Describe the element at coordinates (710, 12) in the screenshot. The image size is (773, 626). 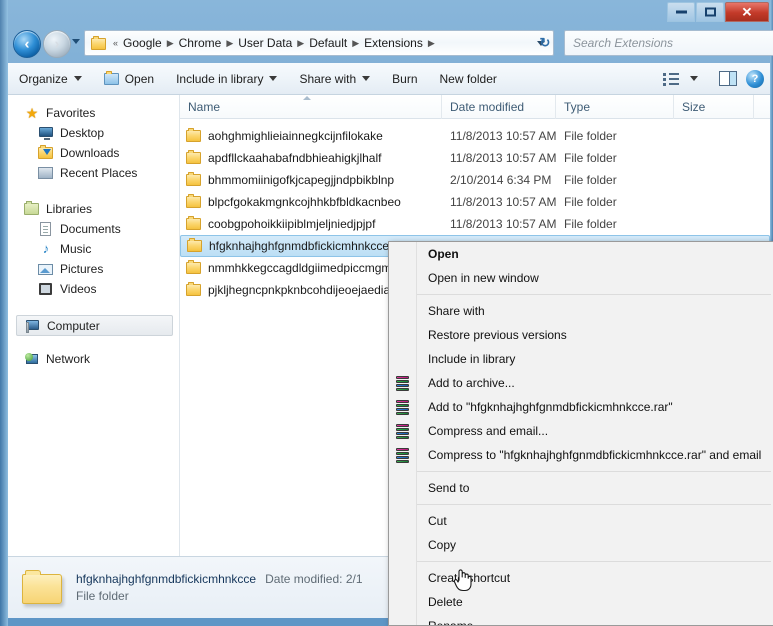
I see `maximize-button` at that location.